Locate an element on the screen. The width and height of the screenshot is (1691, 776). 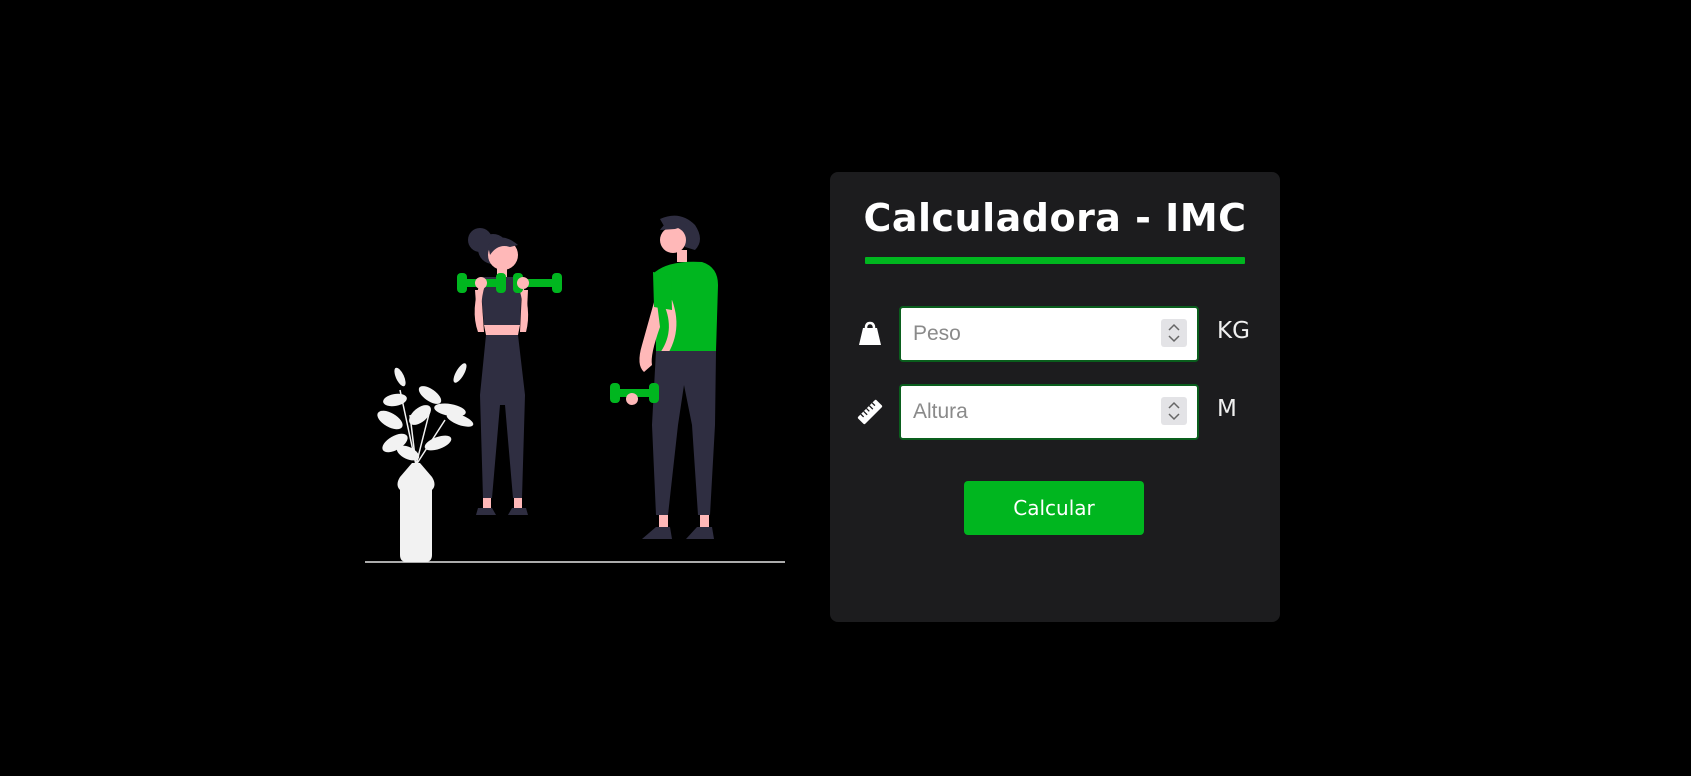
title-underline is located at coordinates (1055, 260).